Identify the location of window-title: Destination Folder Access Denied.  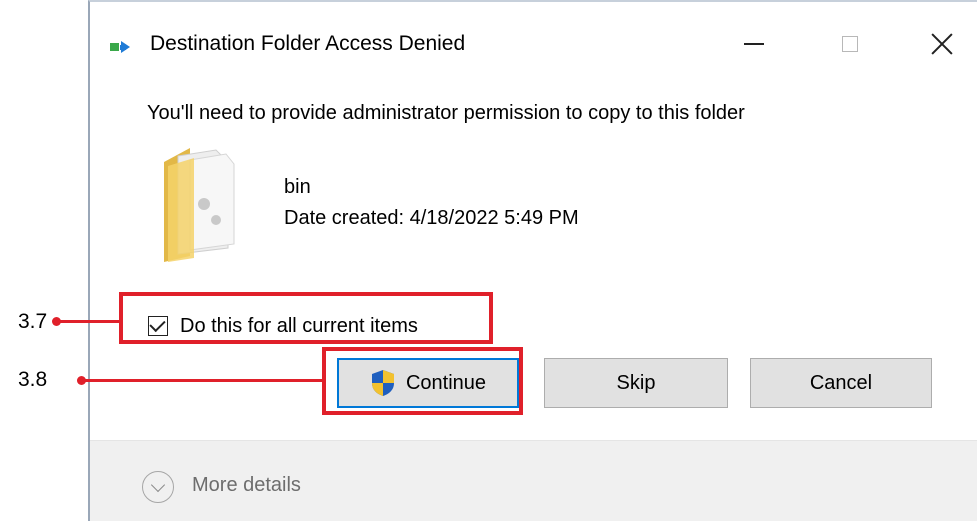
(308, 43).